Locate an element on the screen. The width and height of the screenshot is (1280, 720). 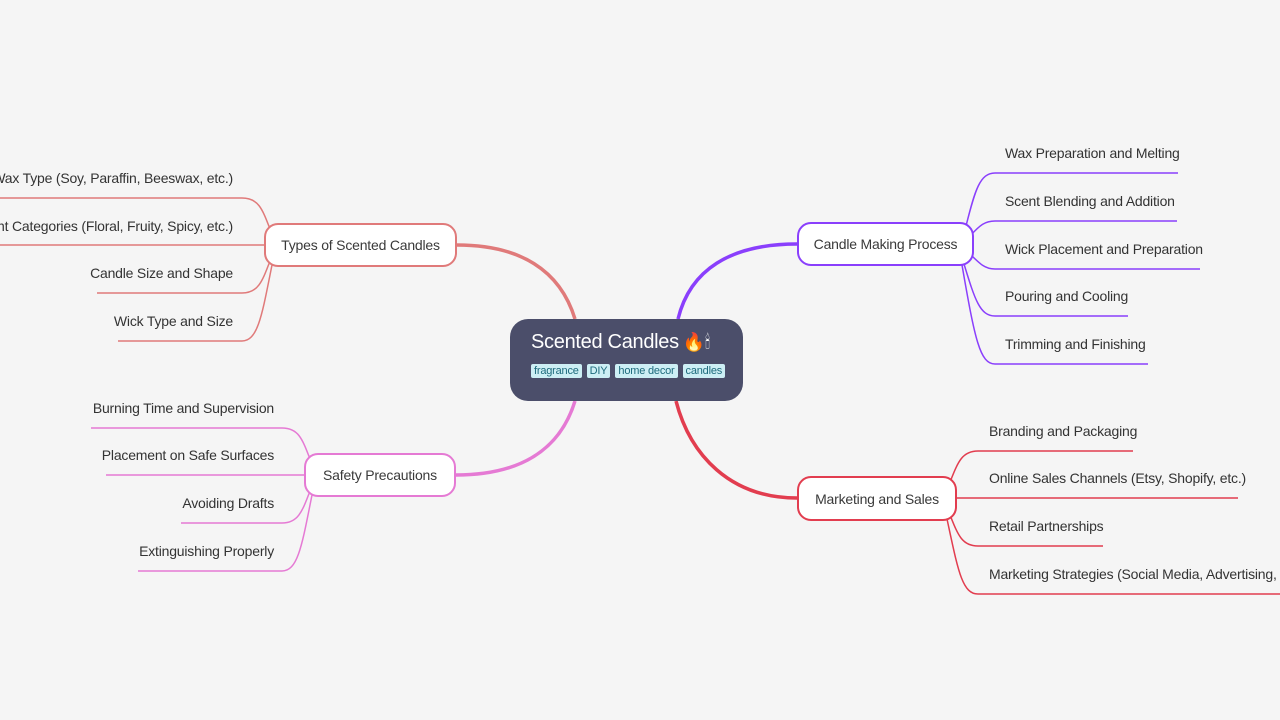
fire-candle-icon: 🔥🕯 is located at coordinates (696, 342).